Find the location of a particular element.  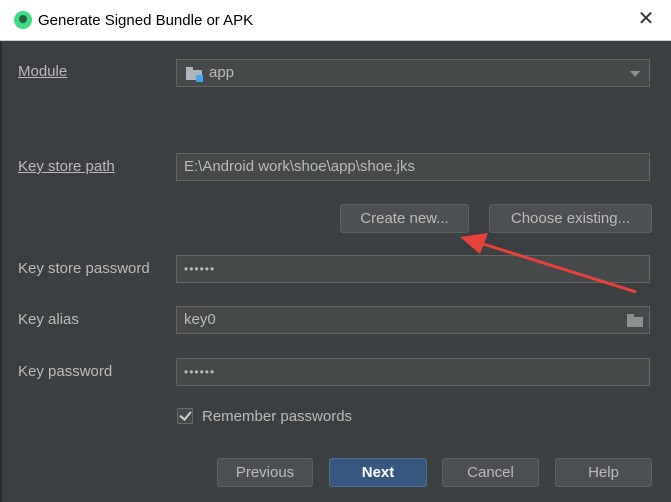

remember-passwords-label: Remember passwords is located at coordinates (277, 416).